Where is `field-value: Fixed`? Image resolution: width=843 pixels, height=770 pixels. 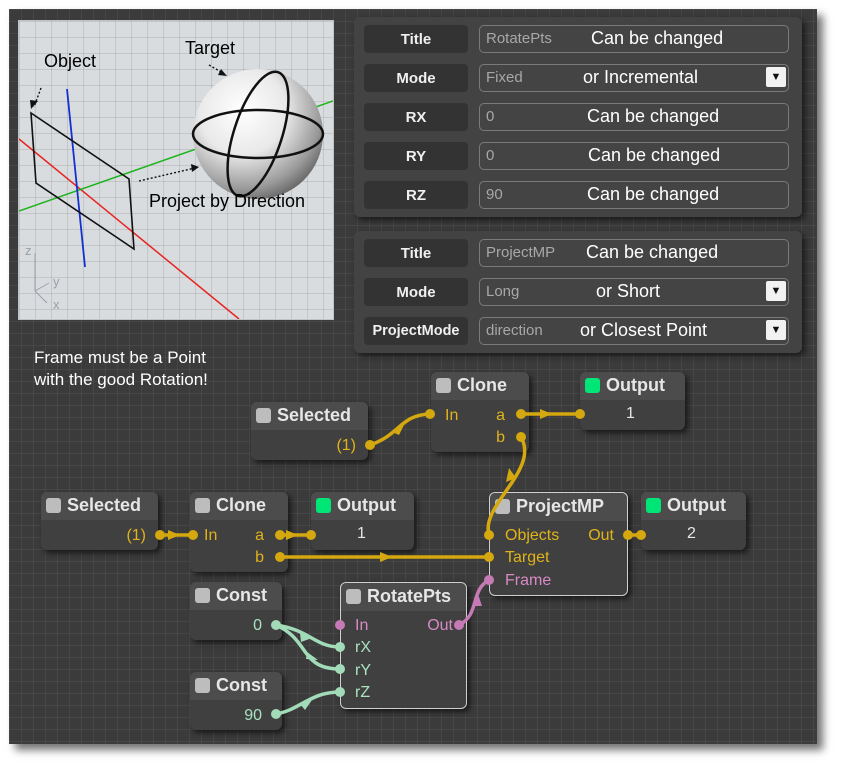 field-value: Fixed is located at coordinates (504, 77).